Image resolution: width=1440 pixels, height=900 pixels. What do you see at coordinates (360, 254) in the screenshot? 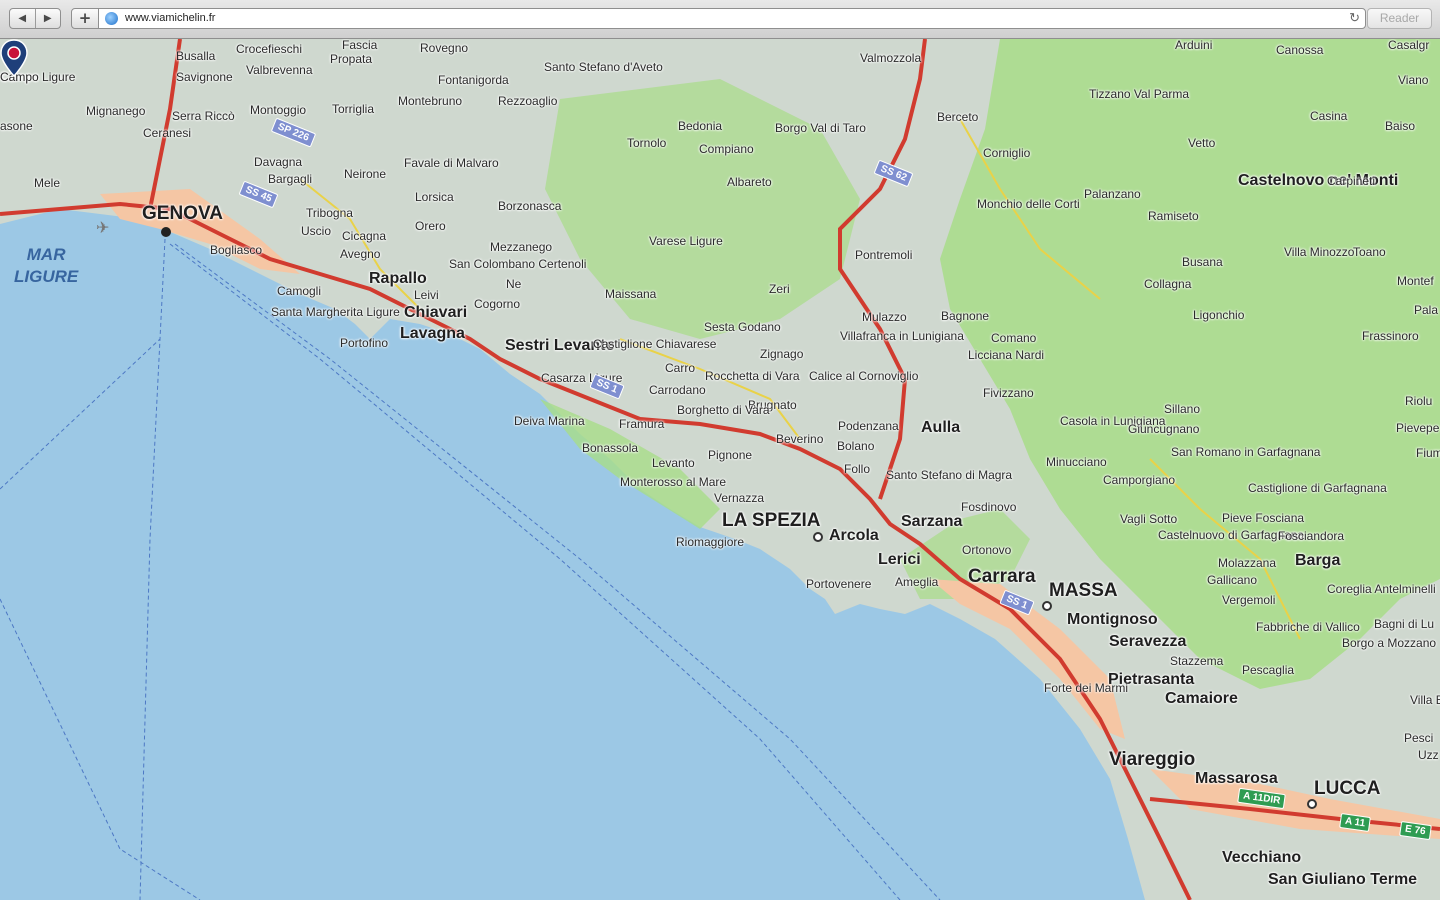
I see `place-label: Avegno` at bounding box center [360, 254].